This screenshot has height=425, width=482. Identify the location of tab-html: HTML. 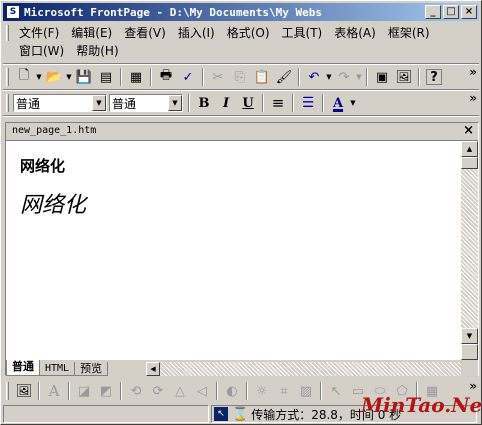
(57, 369).